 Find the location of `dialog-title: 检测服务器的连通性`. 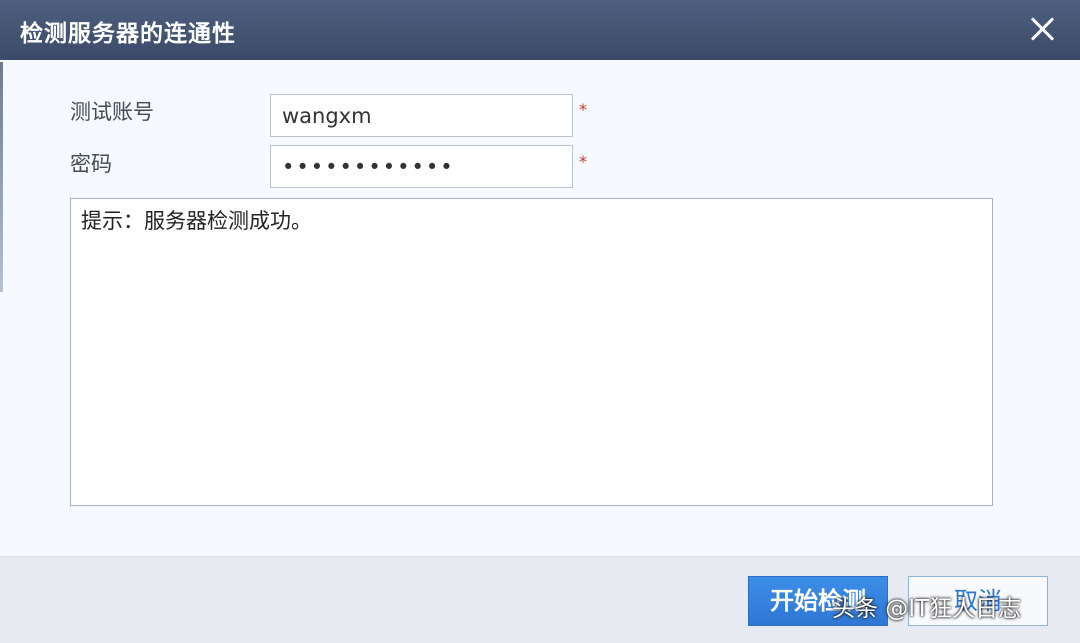

dialog-title: 检测服务器的连通性 is located at coordinates (128, 34).